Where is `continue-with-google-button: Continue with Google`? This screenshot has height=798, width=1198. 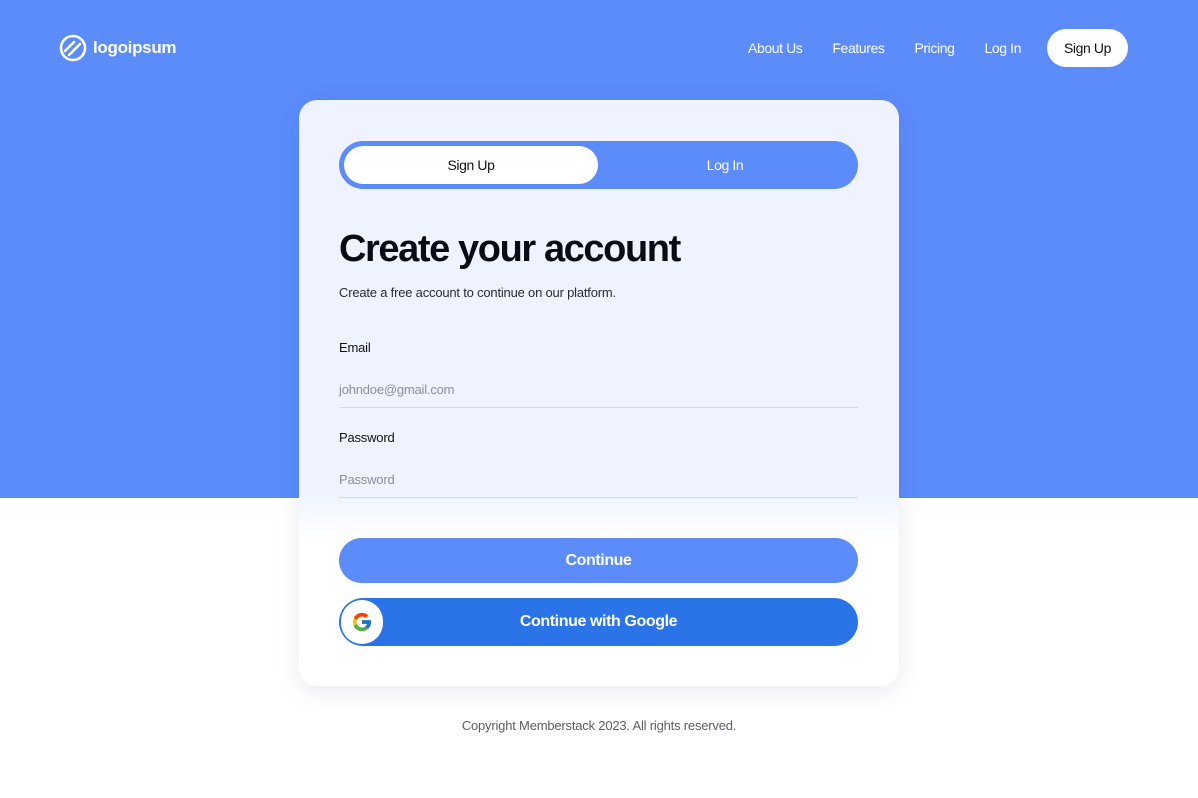 continue-with-google-button: Continue with Google is located at coordinates (598, 622).